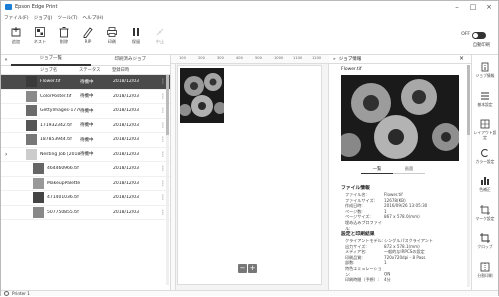 The width and height of the screenshot is (499, 297). What do you see at coordinates (167, 105) in the screenshot?
I see `scroll-thumb` at bounding box center [167, 105].